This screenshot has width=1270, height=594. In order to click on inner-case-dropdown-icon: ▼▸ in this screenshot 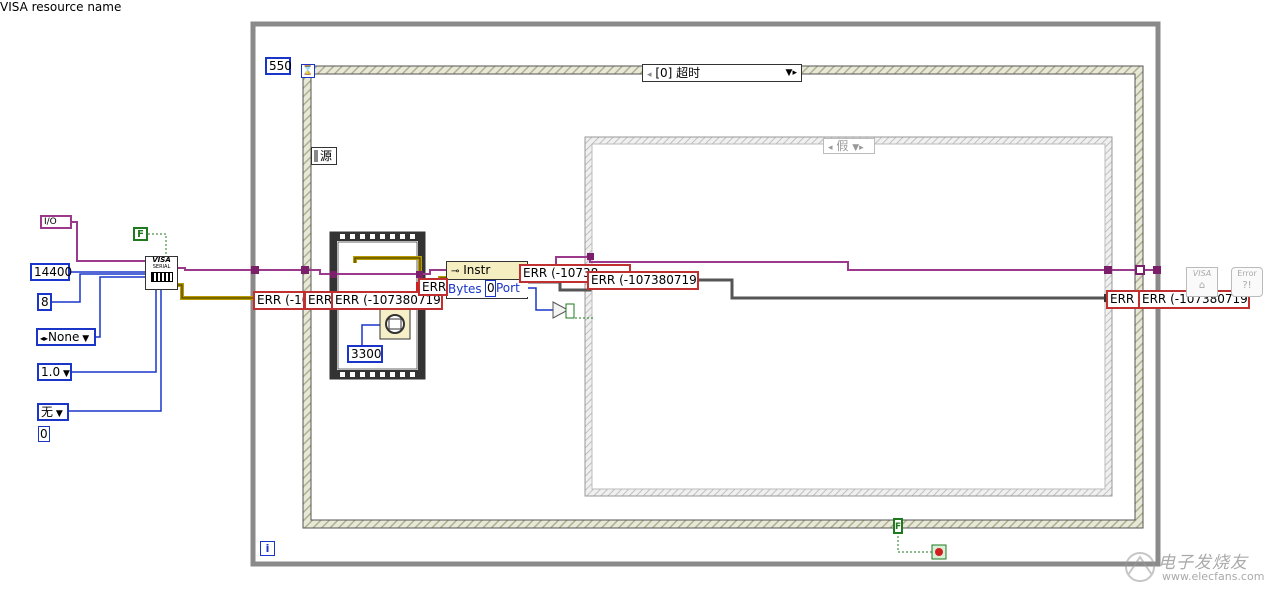, I will do `click(858, 148)`.